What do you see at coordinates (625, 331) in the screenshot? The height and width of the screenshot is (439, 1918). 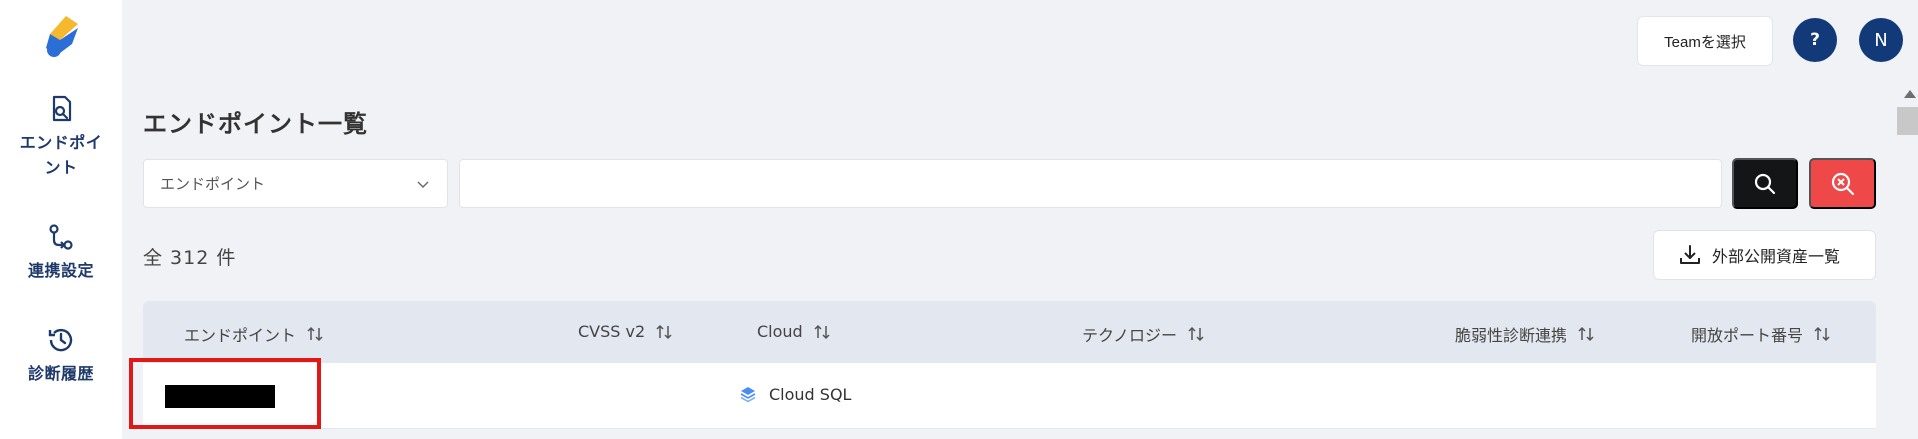 I see `column-header-cvss: CVSS v2` at bounding box center [625, 331].